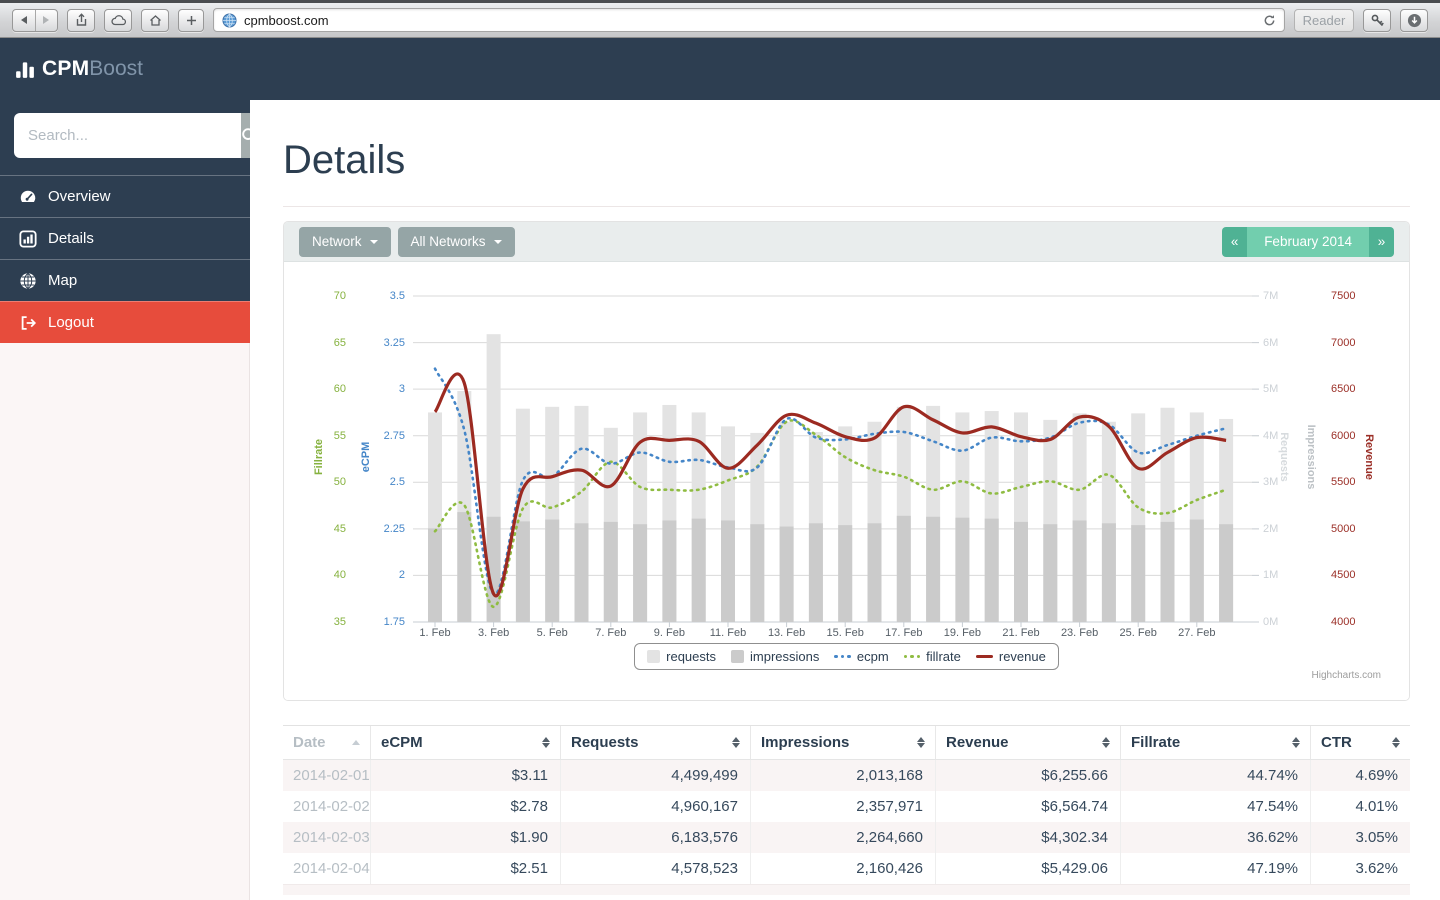 The height and width of the screenshot is (900, 1440). I want to click on x-axis-label: 21. Feb, so click(1021, 633).